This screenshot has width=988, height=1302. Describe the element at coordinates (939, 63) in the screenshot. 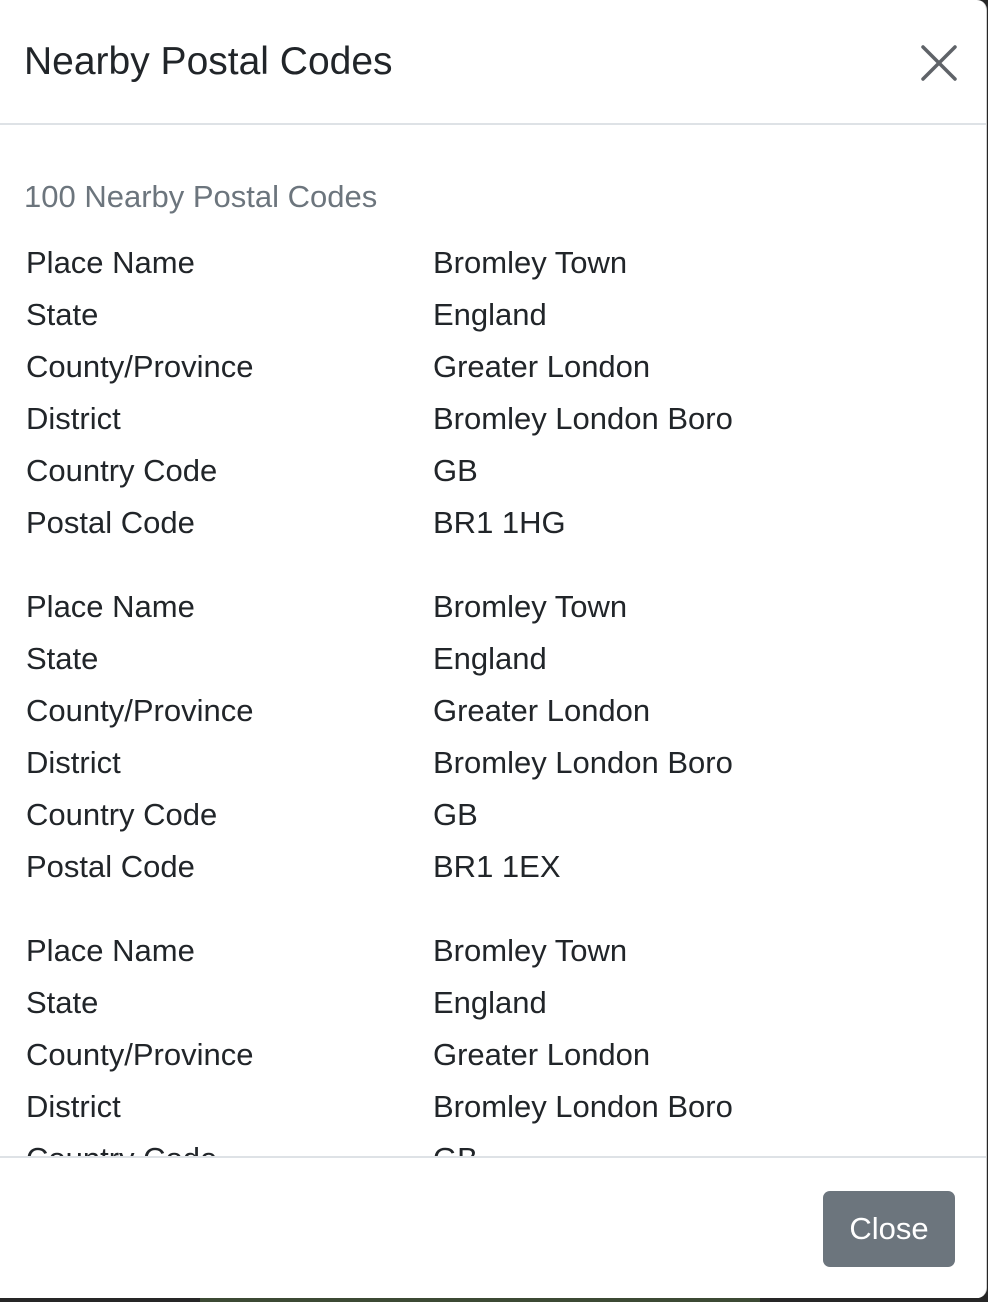

I see `close-icon` at that location.